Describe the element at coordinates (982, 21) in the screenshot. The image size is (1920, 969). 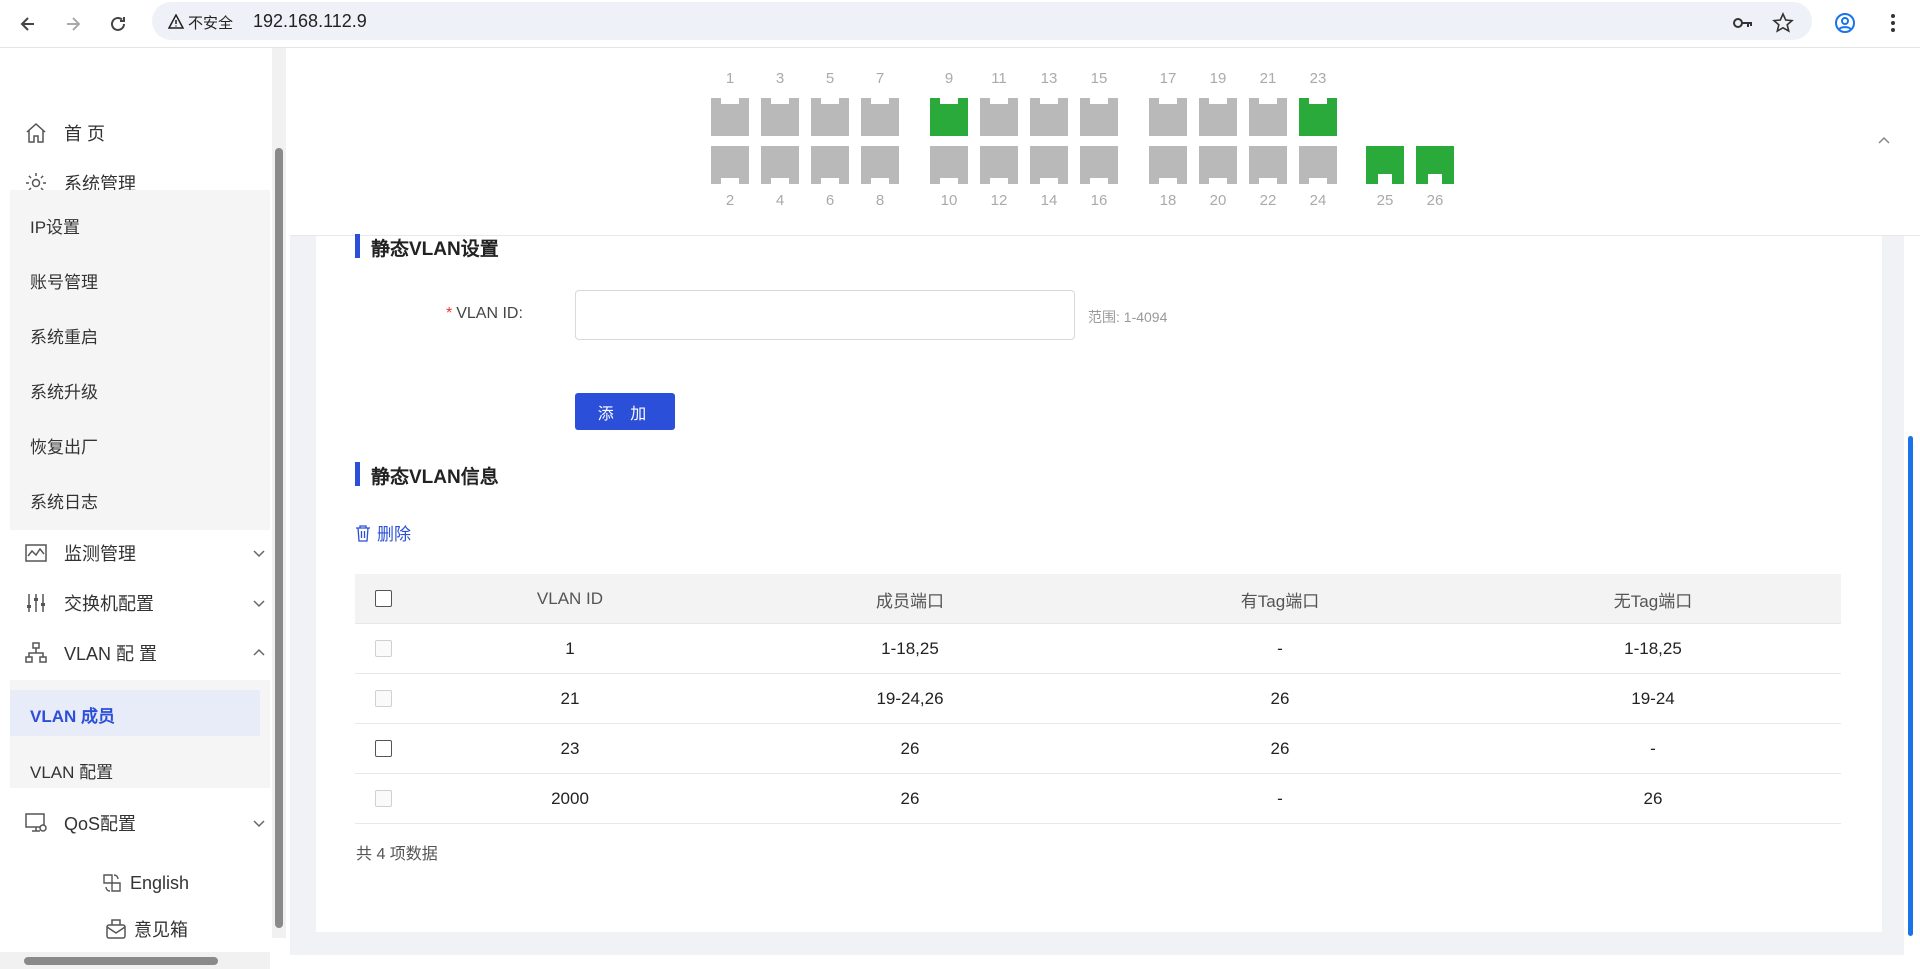
I see `address-bar` at that location.